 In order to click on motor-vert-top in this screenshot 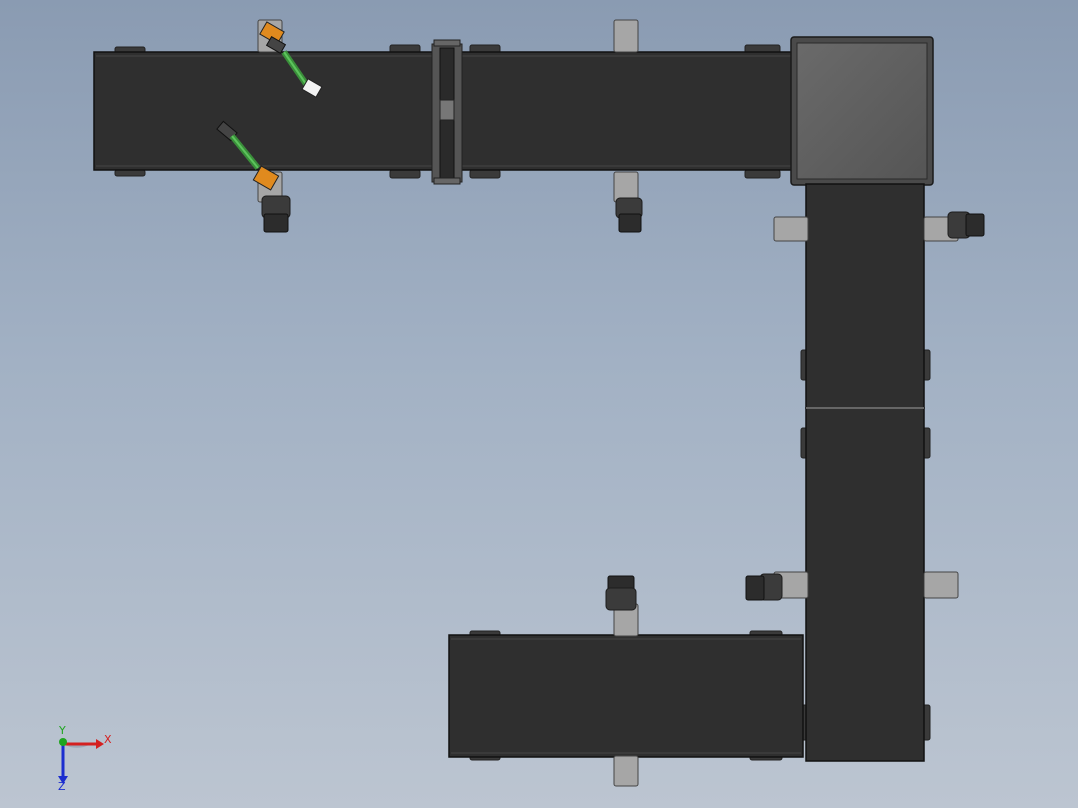, I will do `click(966, 225)`.